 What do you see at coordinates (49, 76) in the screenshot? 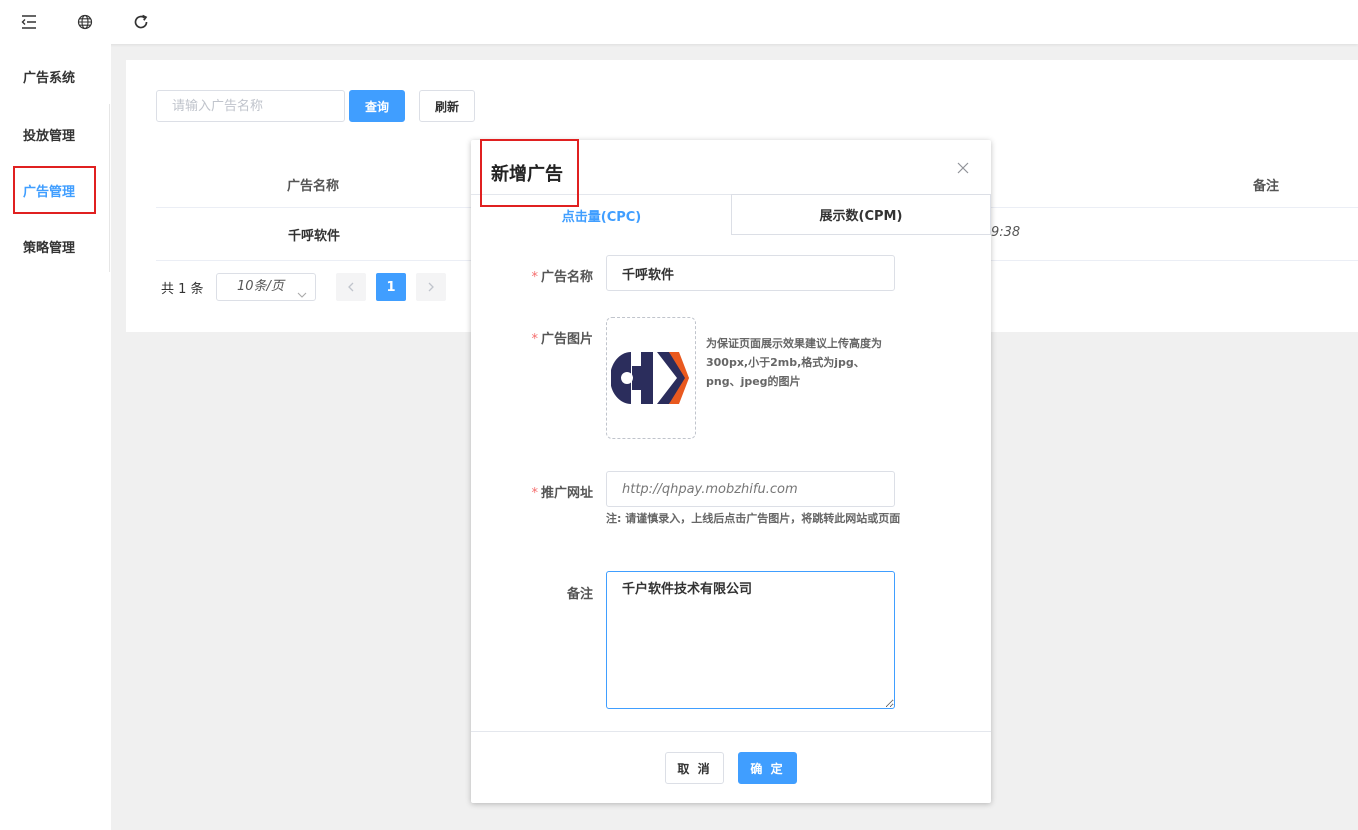
I see `sidebar-item-ad-system: 广告系统` at bounding box center [49, 76].